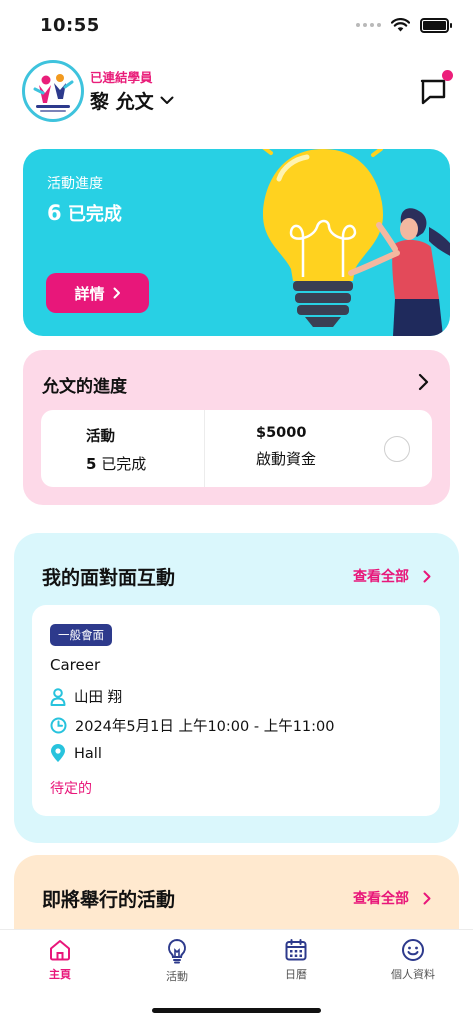 The height and width of the screenshot is (1024, 473). Describe the element at coordinates (447, 75) in the screenshot. I see `notification-badge` at that location.